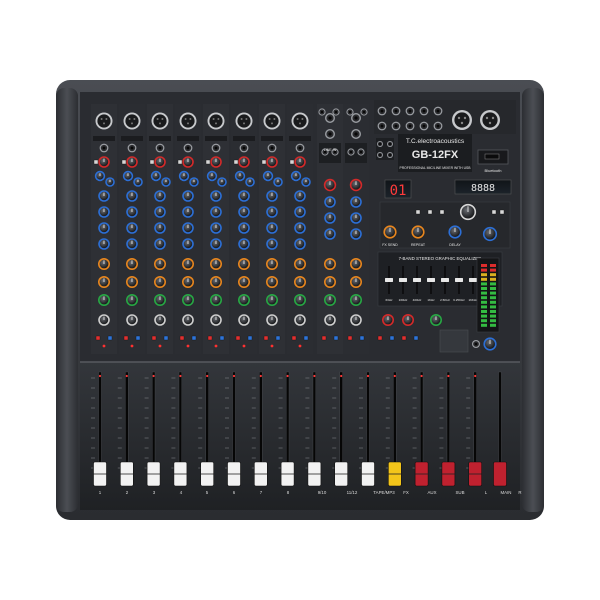  I want to click on repeat-knob, so click(418, 232).